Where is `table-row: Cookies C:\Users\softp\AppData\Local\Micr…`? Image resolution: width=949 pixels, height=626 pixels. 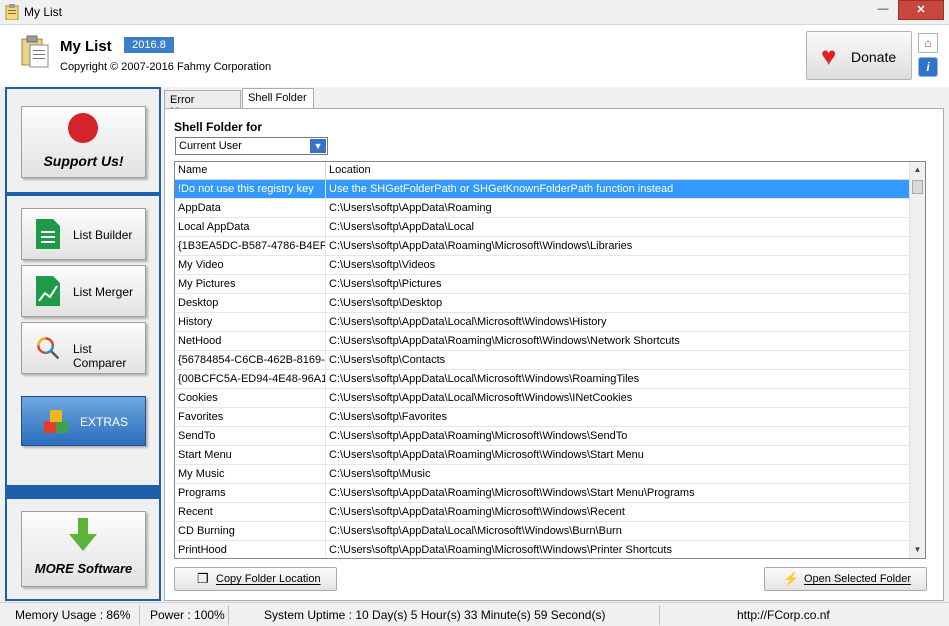
table-row: Cookies C:\Users\softp\AppData\Local\Micr… is located at coordinates (543, 398).